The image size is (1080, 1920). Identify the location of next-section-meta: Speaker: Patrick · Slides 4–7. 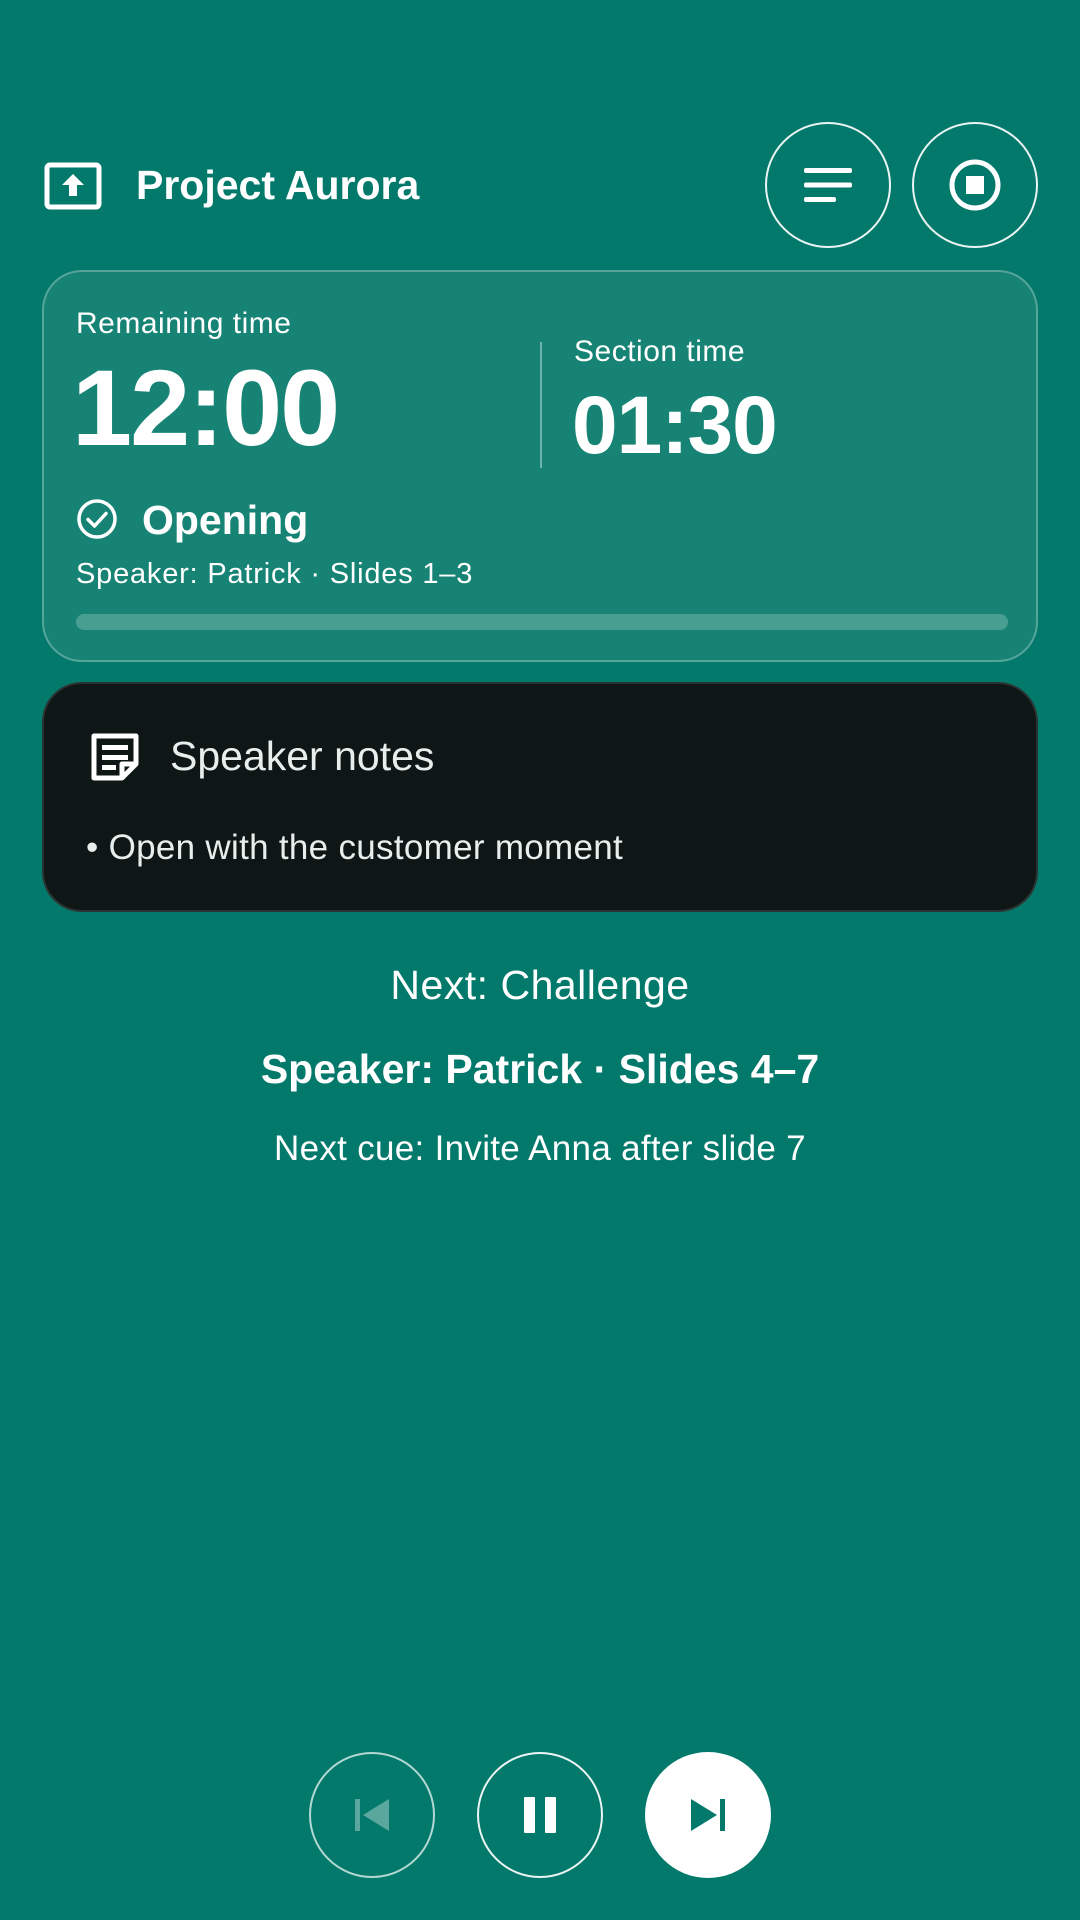
(540, 1069).